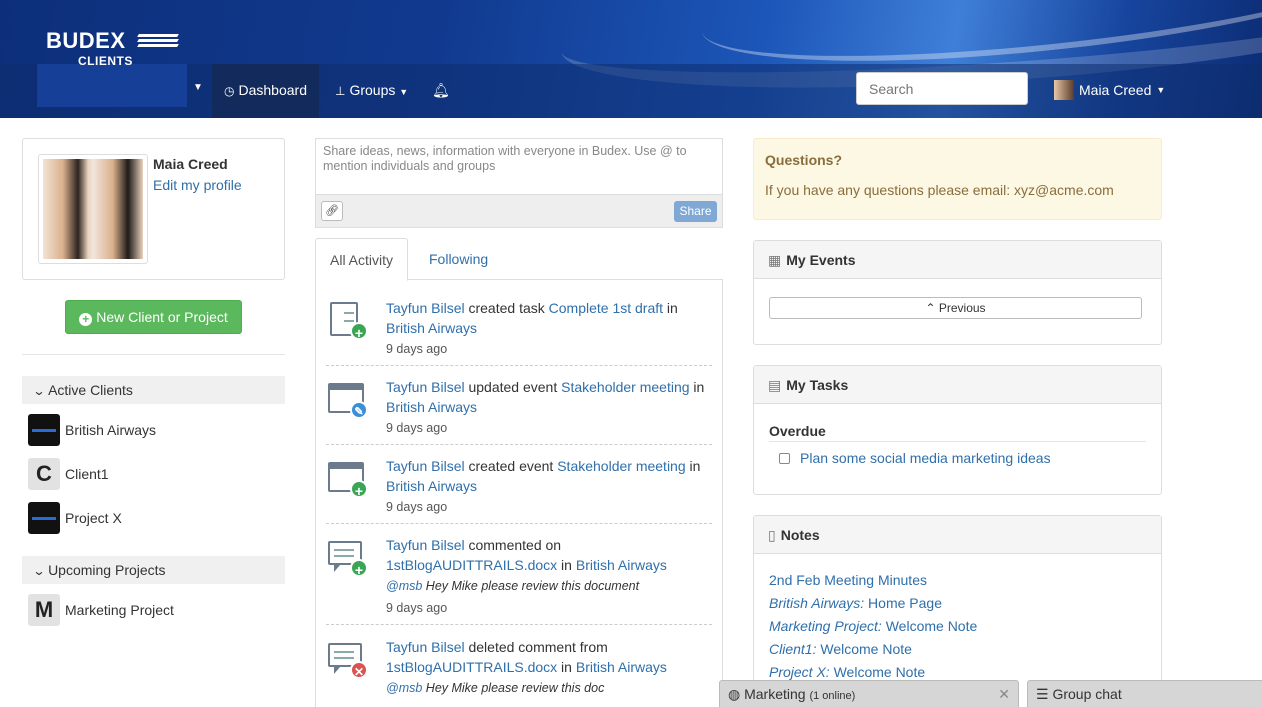  What do you see at coordinates (869, 693) in the screenshot?
I see `chat-tab-marketing: ◍ Marketing (1 online) ✕` at bounding box center [869, 693].